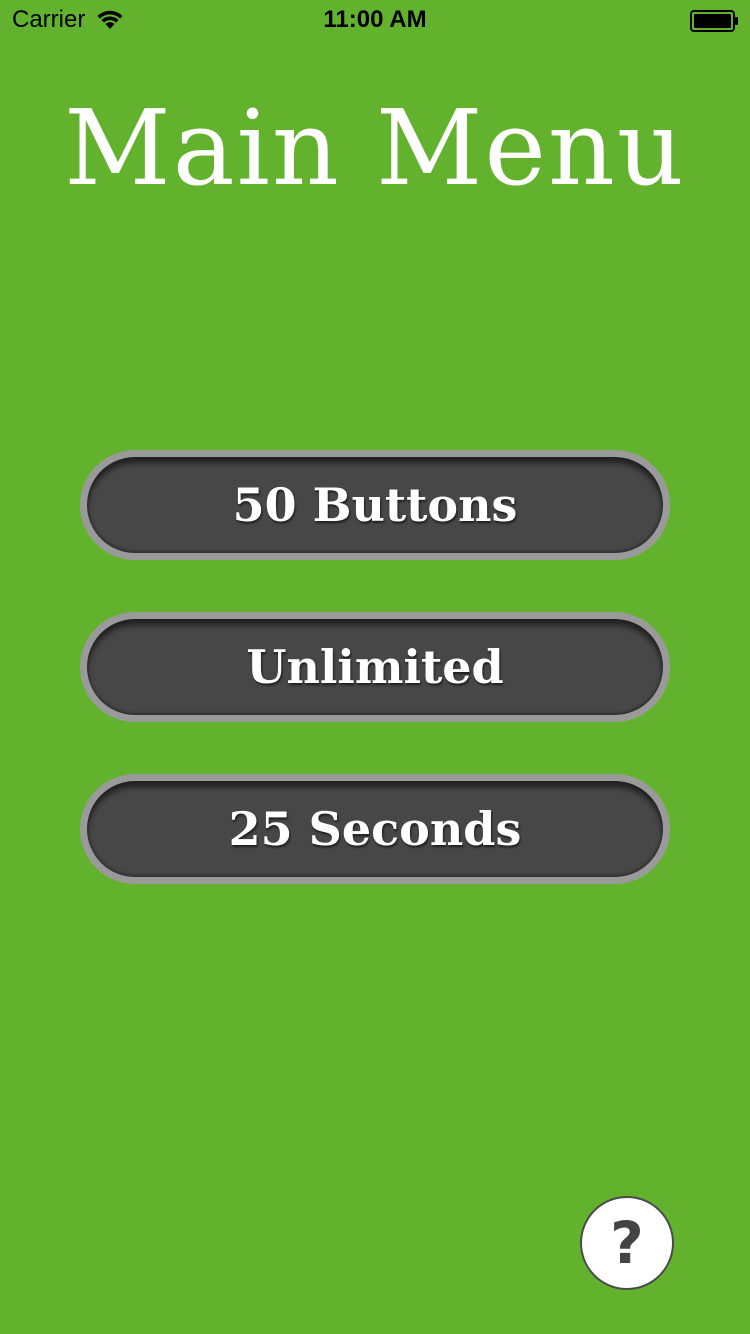  What do you see at coordinates (715, 21) in the screenshot?
I see `battery-icon` at bounding box center [715, 21].